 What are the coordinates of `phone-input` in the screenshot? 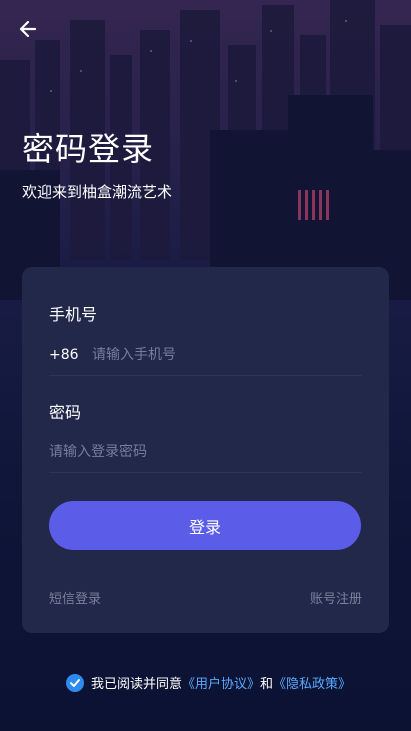 It's located at (227, 355).